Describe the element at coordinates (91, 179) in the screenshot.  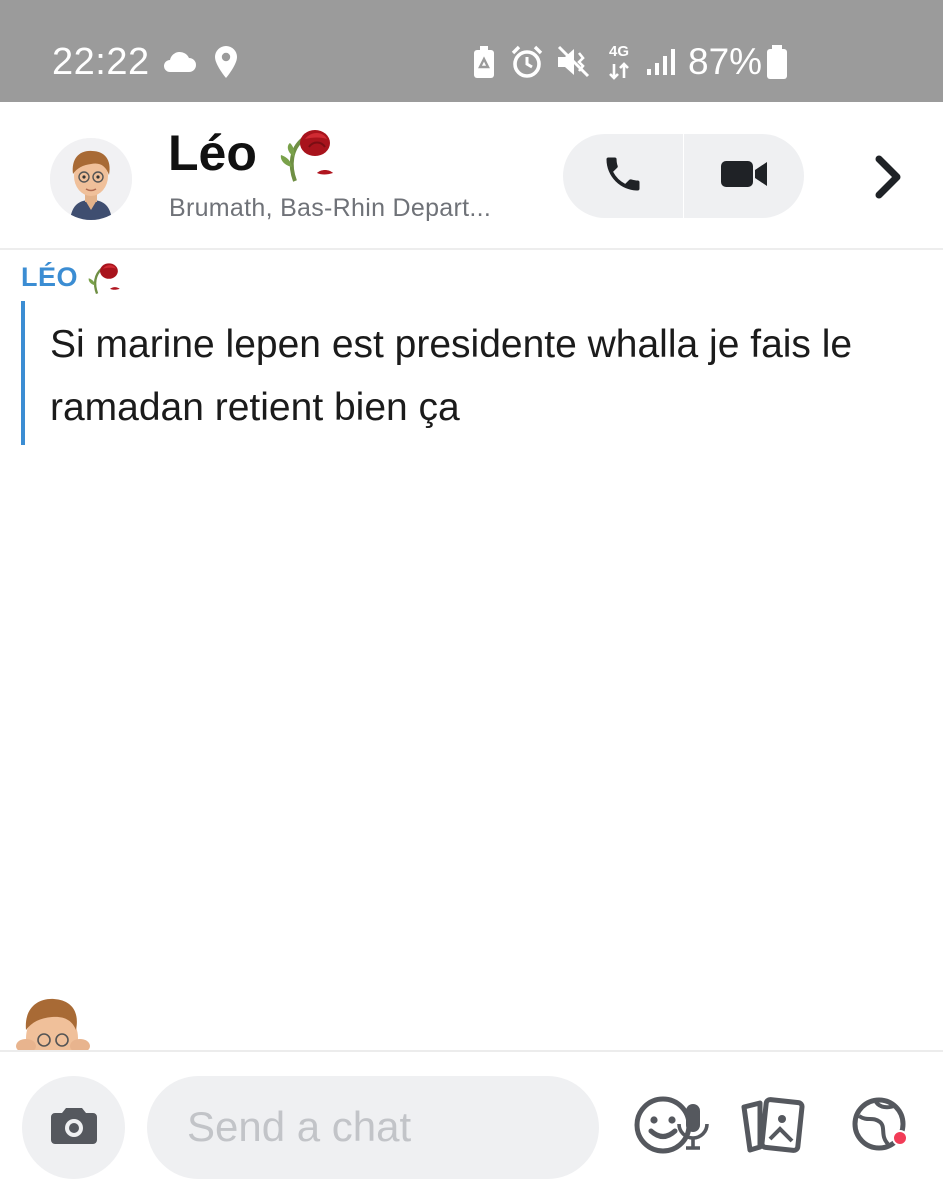
I see `avatar-bitmoji` at that location.